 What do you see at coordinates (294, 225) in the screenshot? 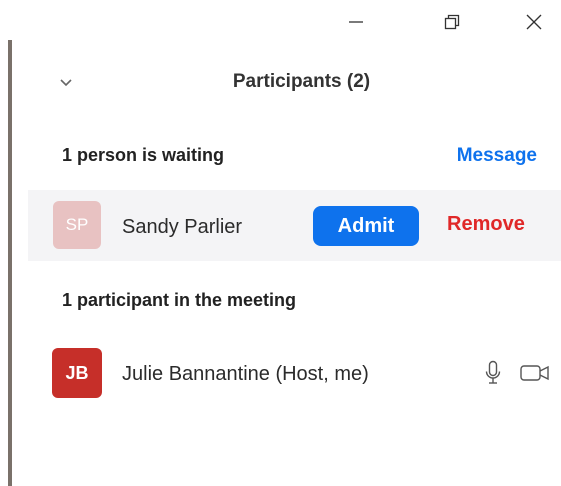
I see `waiting-participant-row: SP Sandy Parlier Admit Remove` at bounding box center [294, 225].